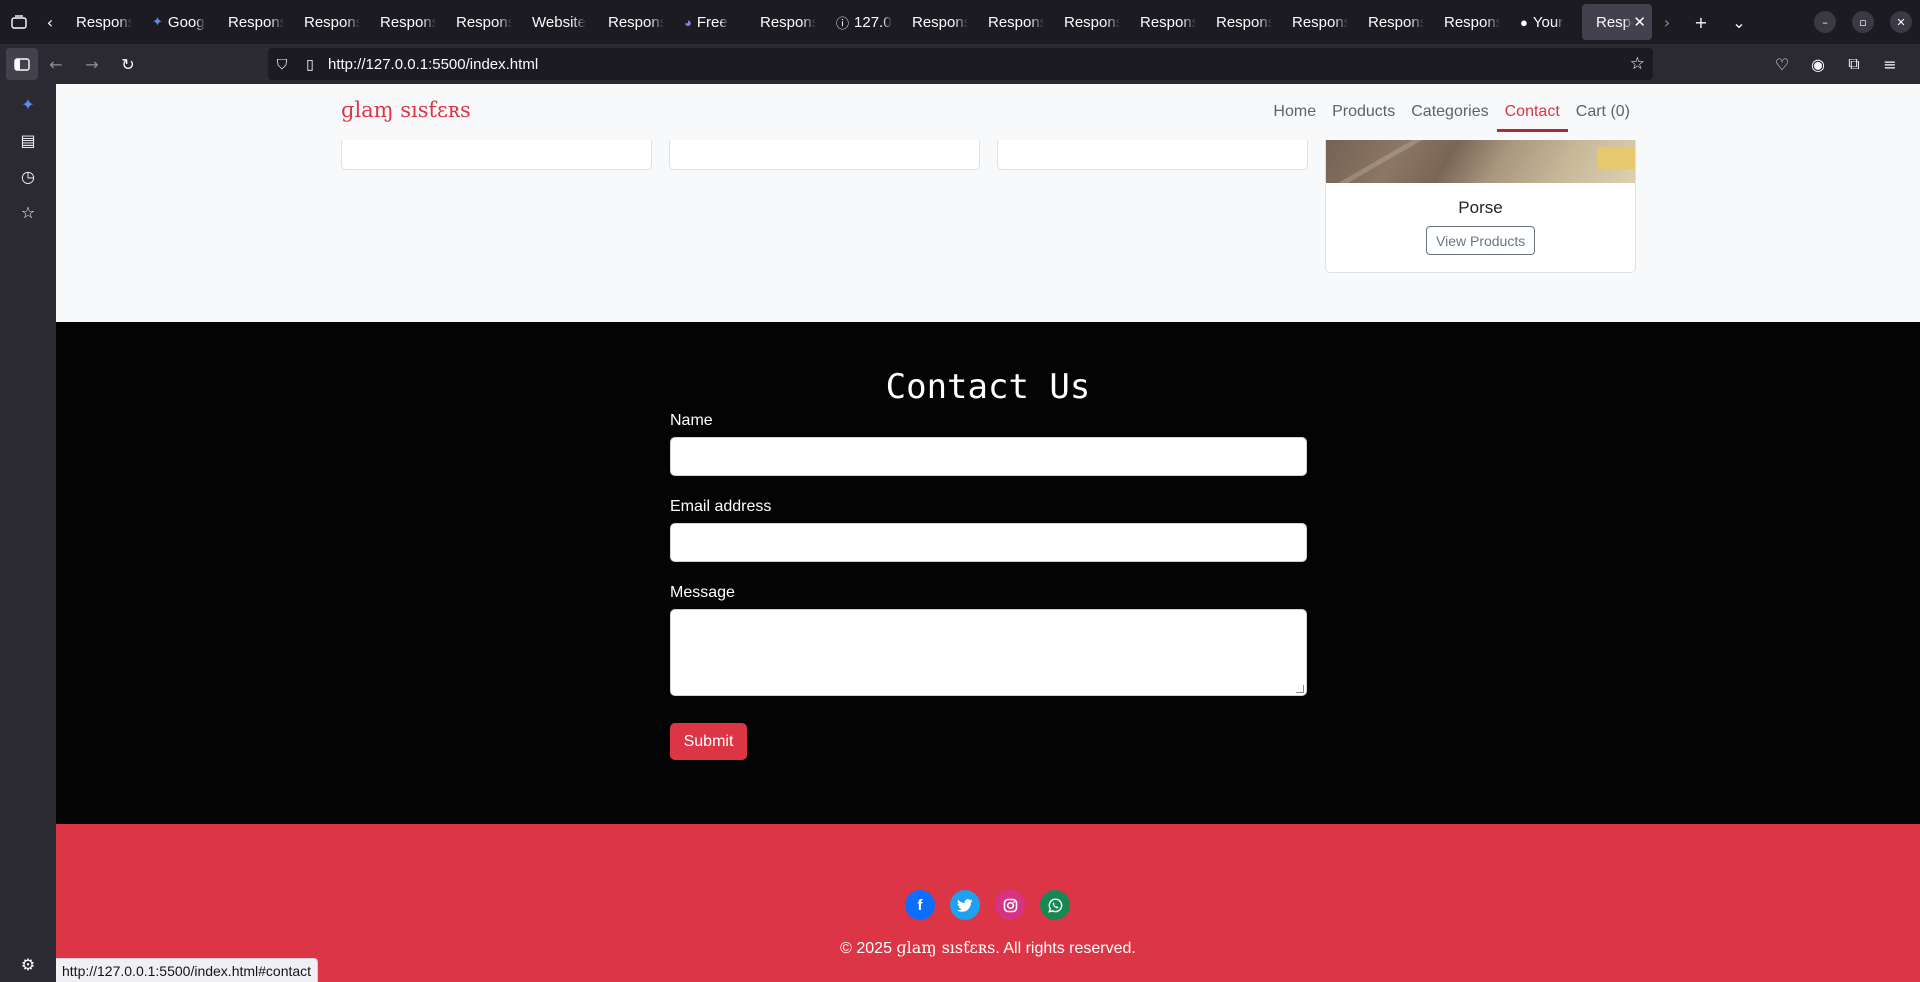  What do you see at coordinates (1603, 112) in the screenshot?
I see `nav-link-cart: Cart (0)` at bounding box center [1603, 112].